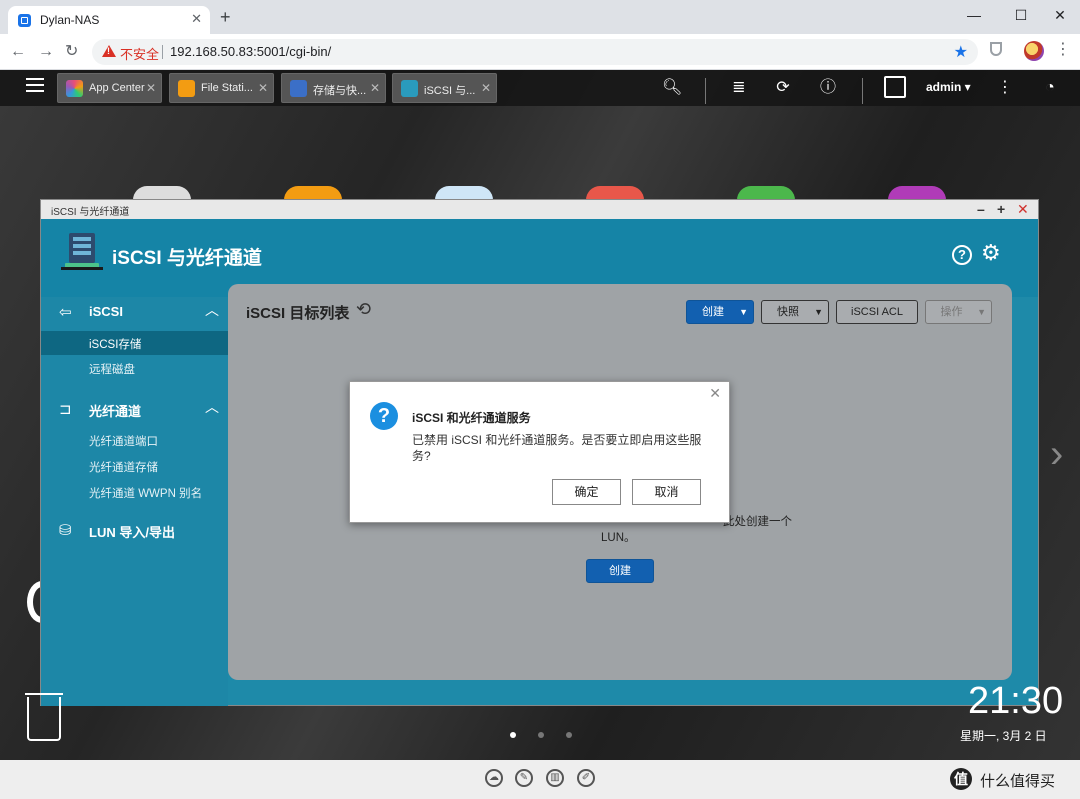  Describe the element at coordinates (186, 88) in the screenshot. I see `folder-icon` at that location.